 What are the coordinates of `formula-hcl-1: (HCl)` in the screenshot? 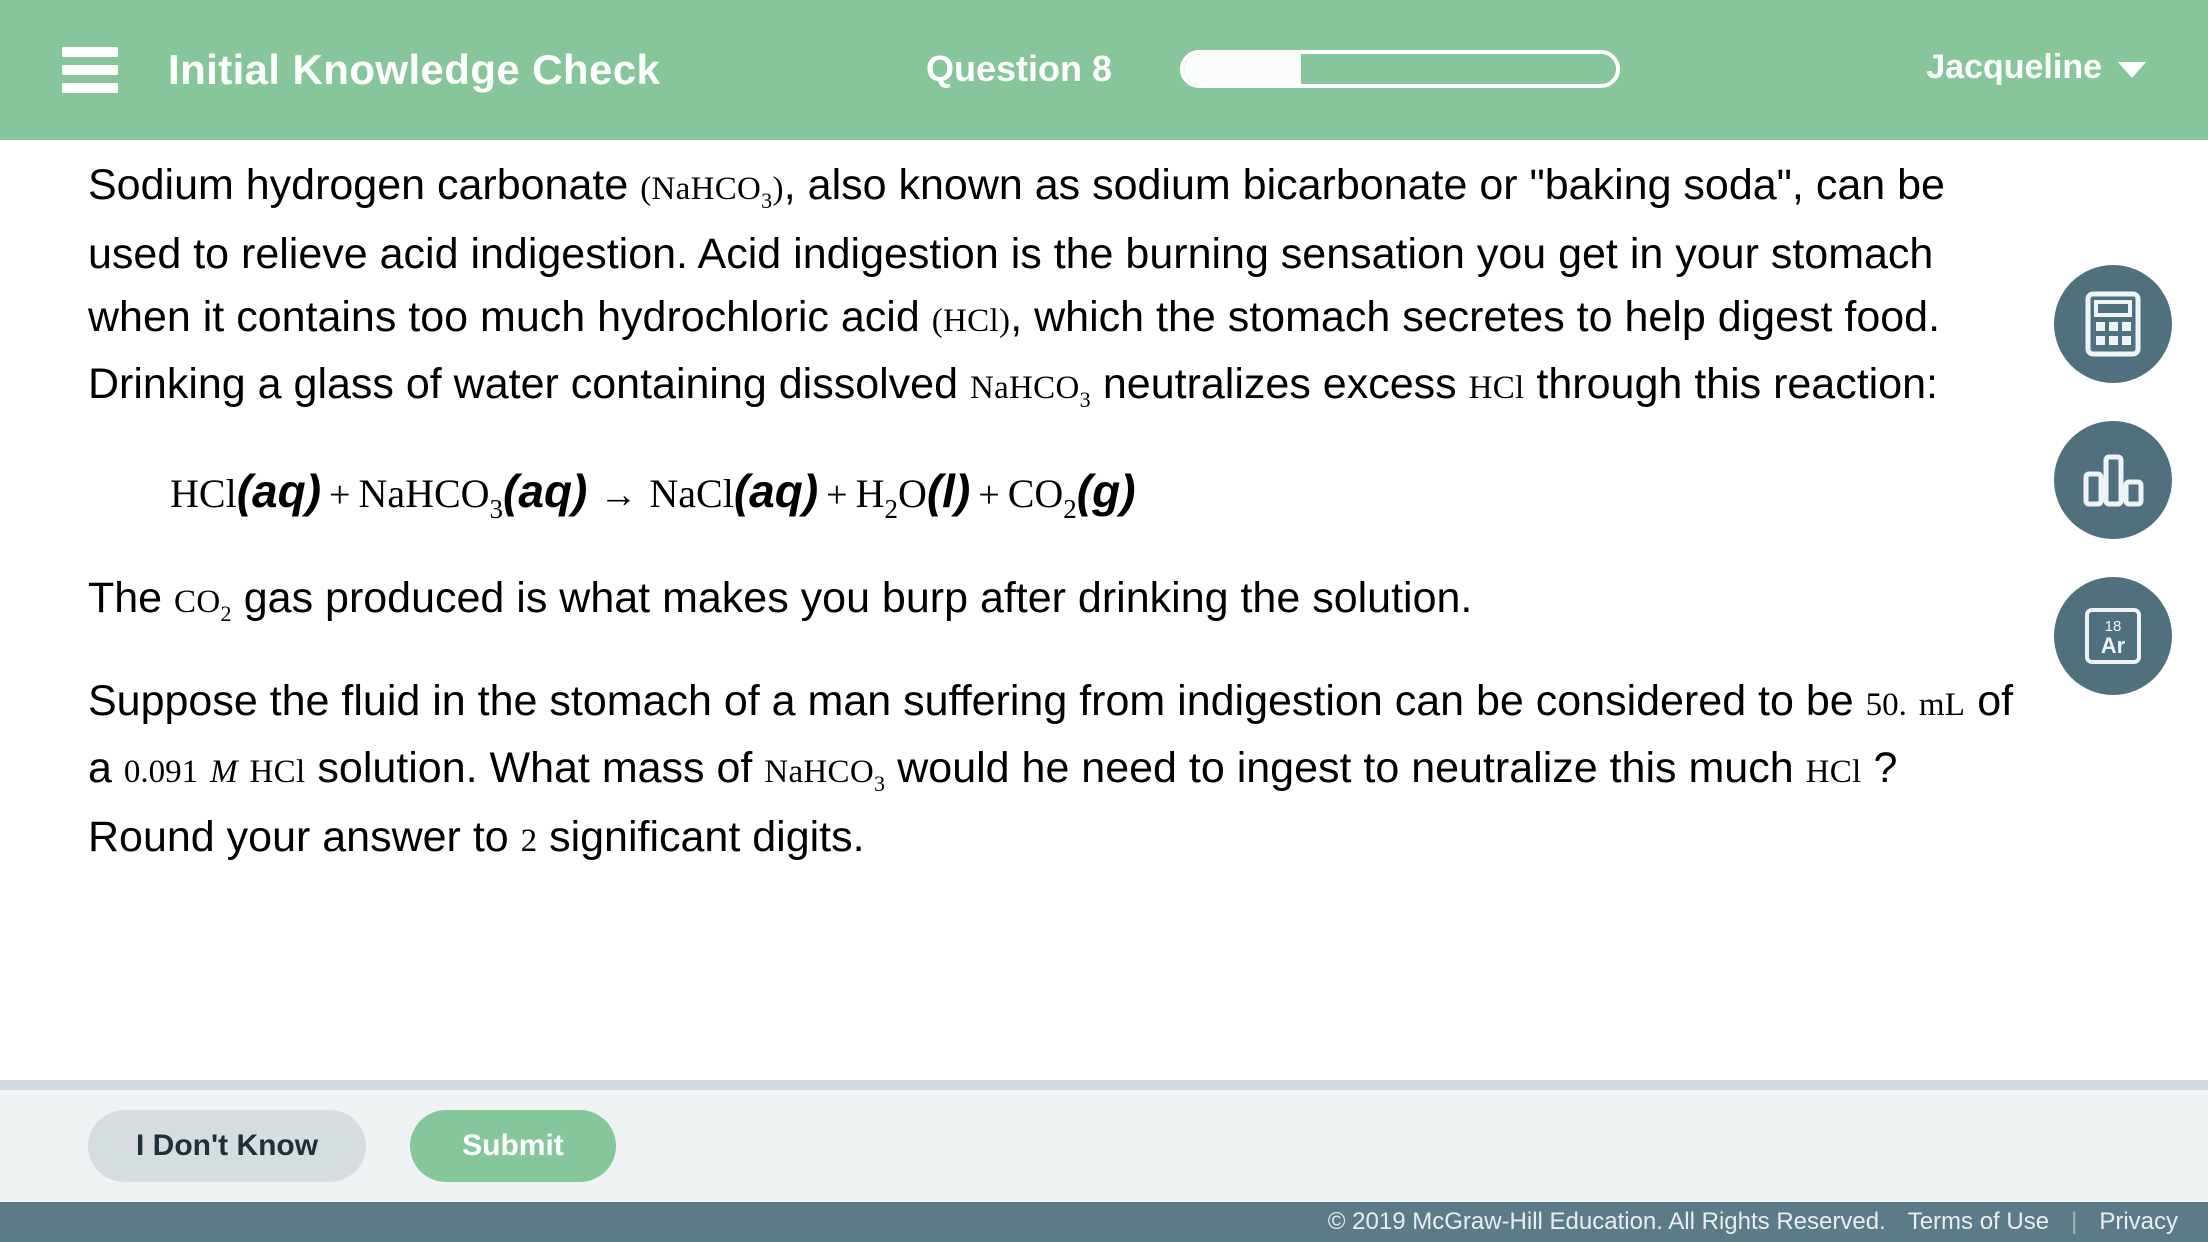 It's located at (971, 321).